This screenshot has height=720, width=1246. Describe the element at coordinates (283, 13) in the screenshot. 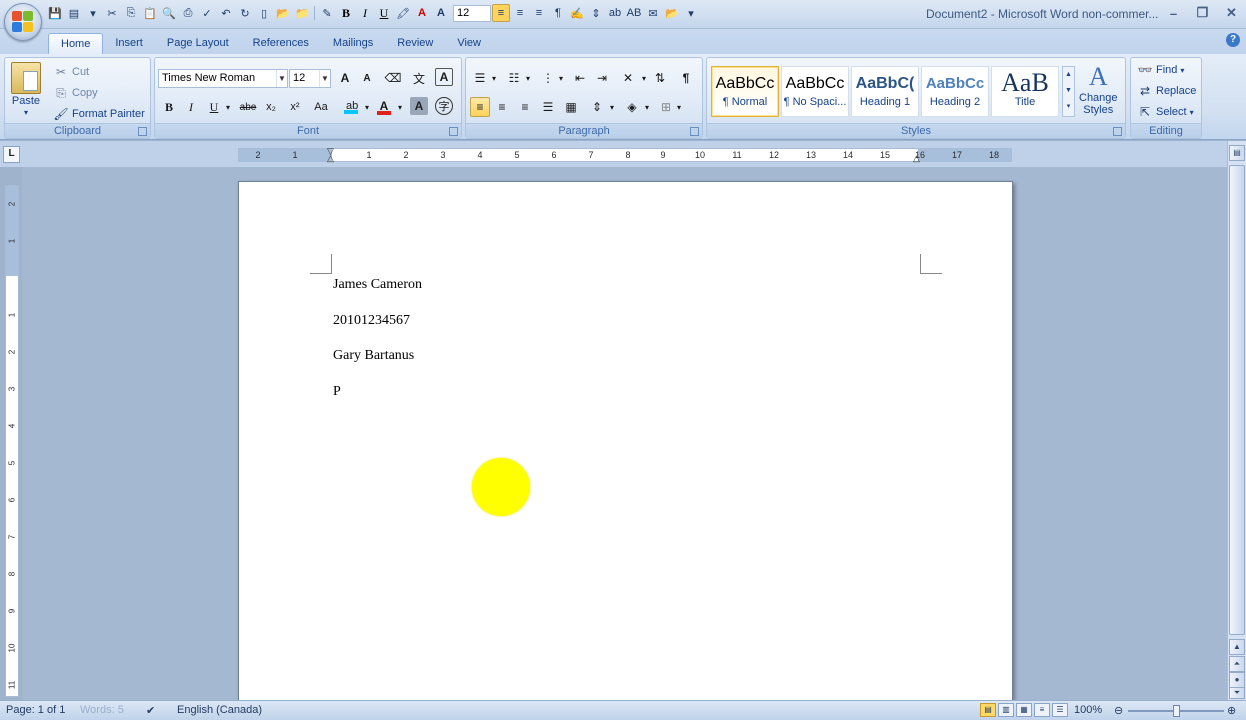

I see `open-folder-icon: 📂` at that location.